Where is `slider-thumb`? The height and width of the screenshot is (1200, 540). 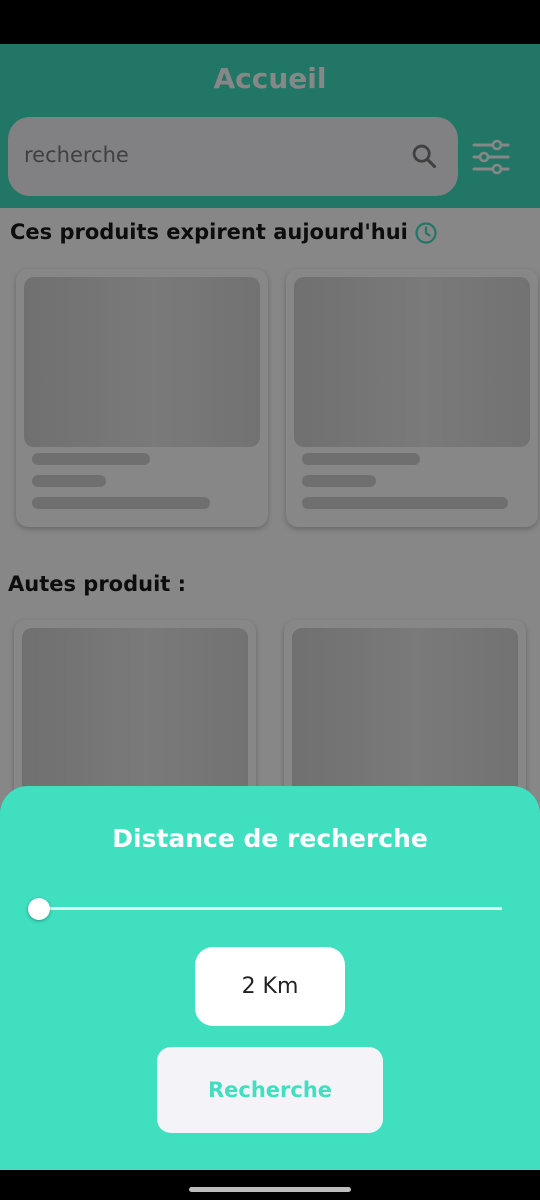 slider-thumb is located at coordinates (39, 909).